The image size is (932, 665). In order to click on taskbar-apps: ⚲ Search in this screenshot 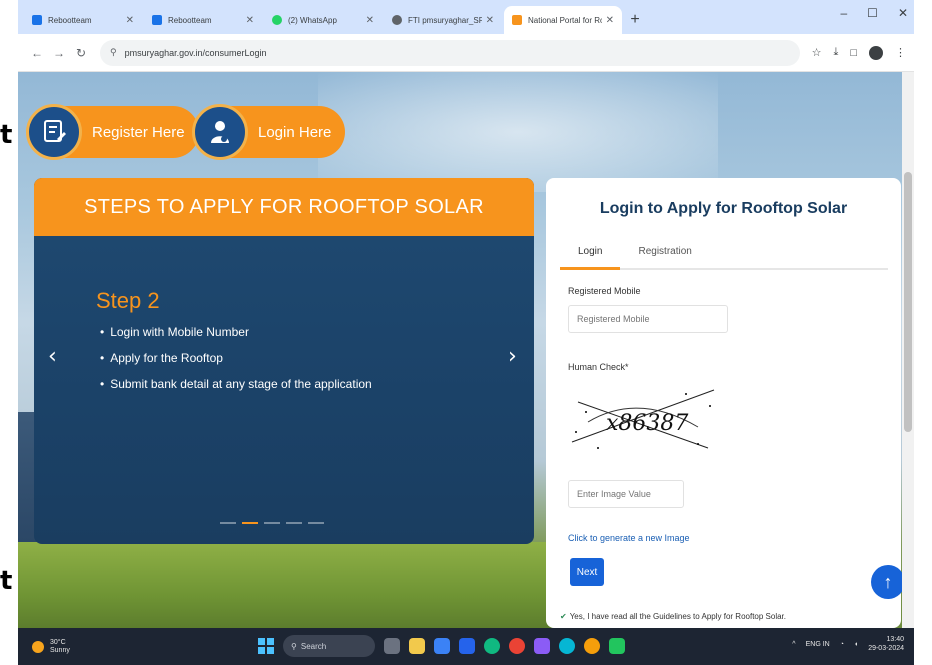, I will do `click(441, 646)`.